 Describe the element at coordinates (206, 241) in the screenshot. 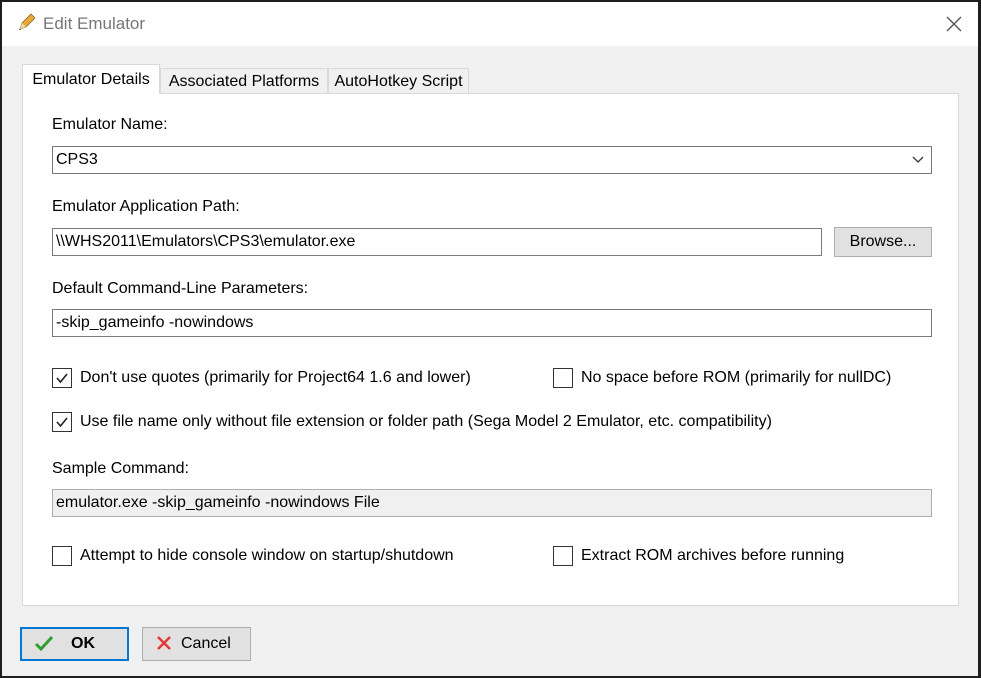

I see `emulator-path-value: \\WHS2011\Emulators\CPS3\emulator.exe` at that location.